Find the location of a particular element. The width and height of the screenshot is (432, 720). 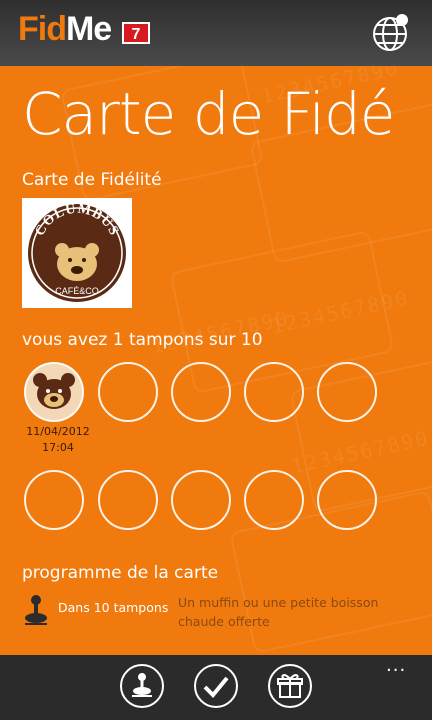

brand-logo: COLUMBUS CAFÉ&CO is located at coordinates (77, 253).